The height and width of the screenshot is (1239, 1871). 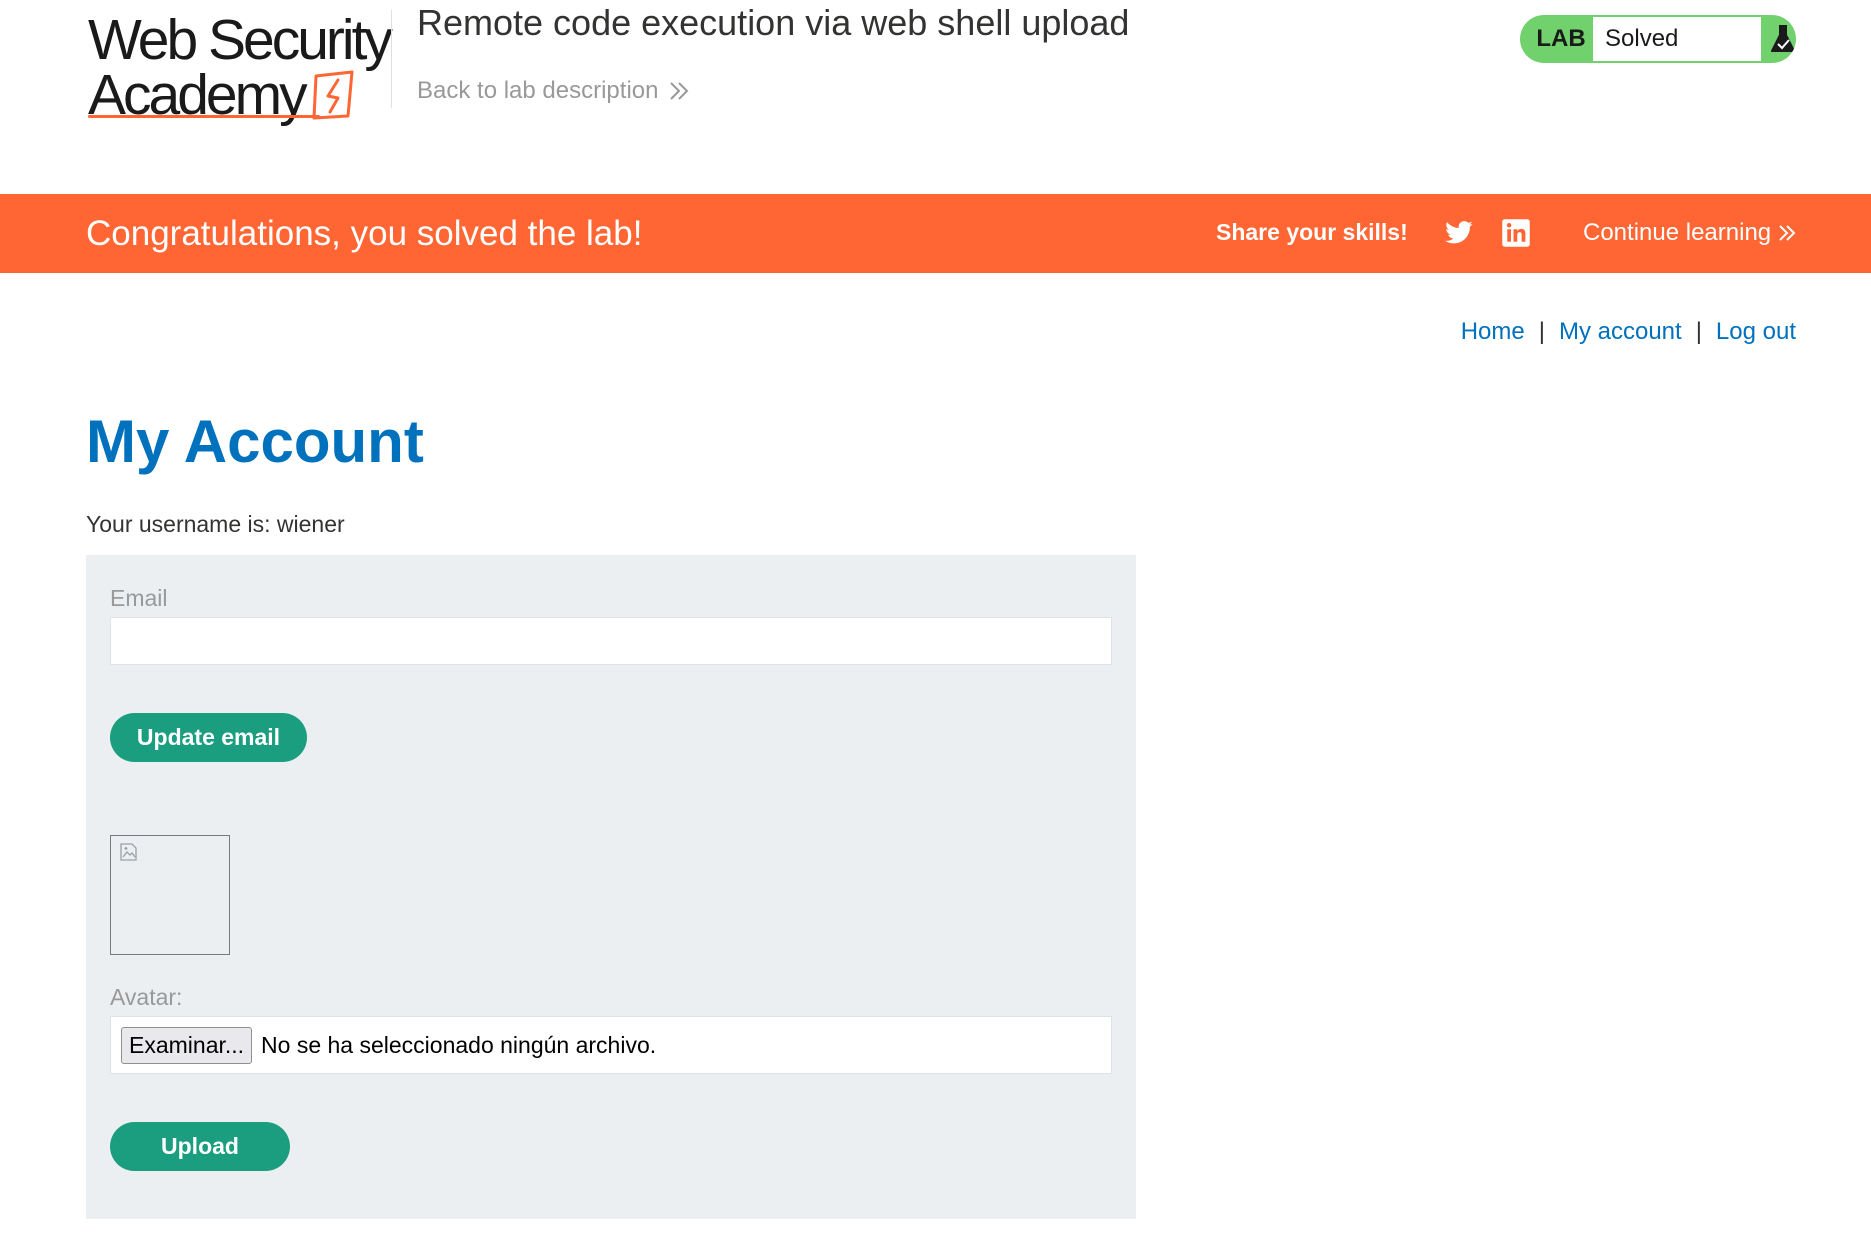 I want to click on avatar-image, so click(x=170, y=895).